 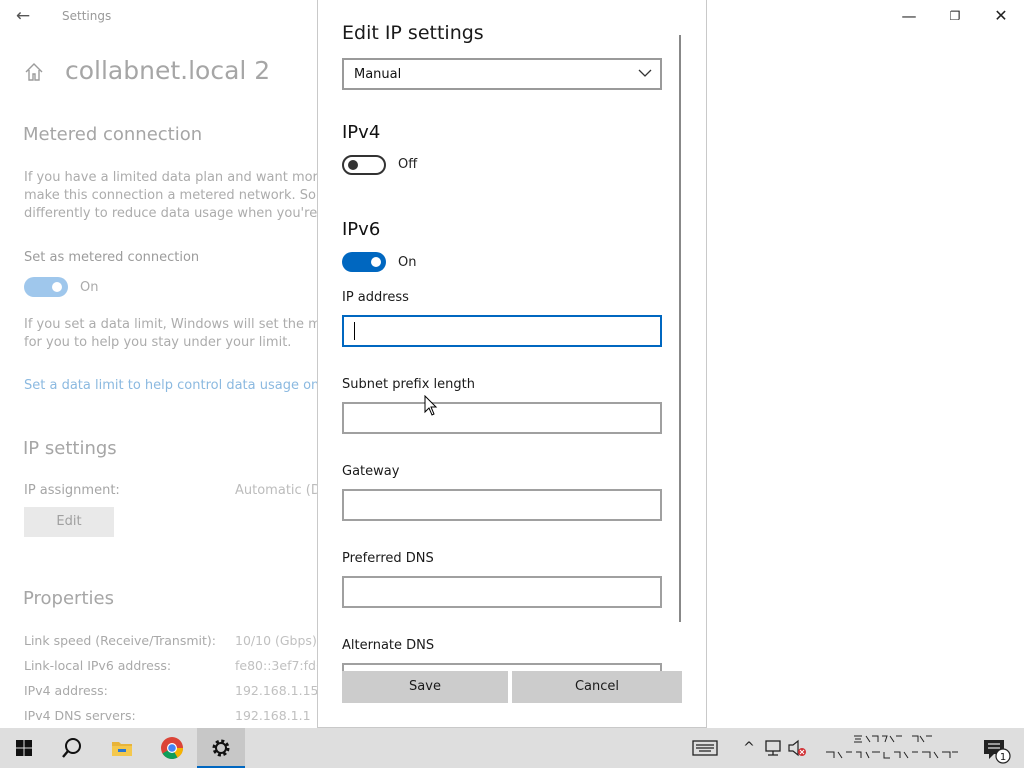 I want to click on ip-mode-value: Manual, so click(x=378, y=74).